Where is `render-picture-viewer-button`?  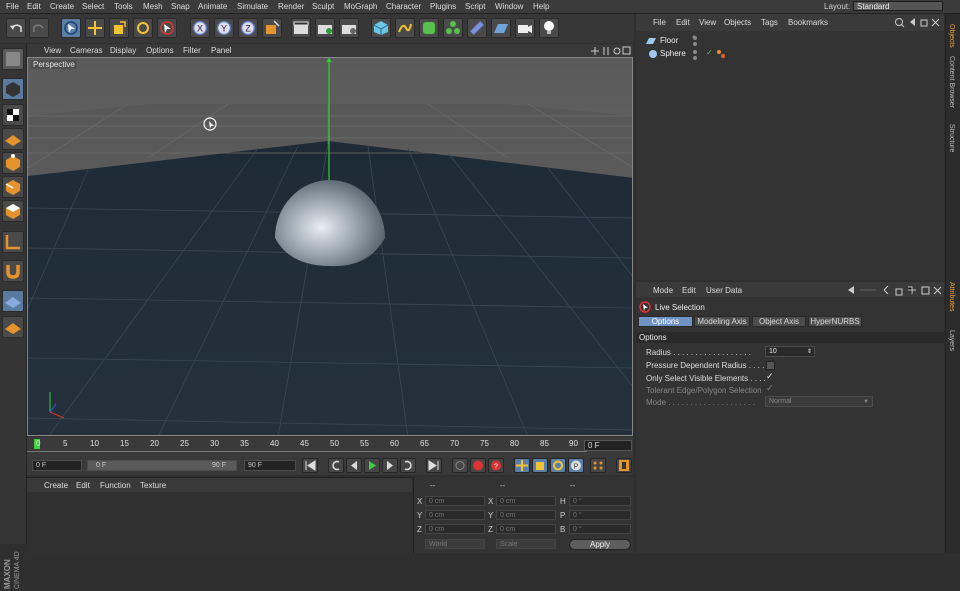
render-picture-viewer-button is located at coordinates (325, 28).